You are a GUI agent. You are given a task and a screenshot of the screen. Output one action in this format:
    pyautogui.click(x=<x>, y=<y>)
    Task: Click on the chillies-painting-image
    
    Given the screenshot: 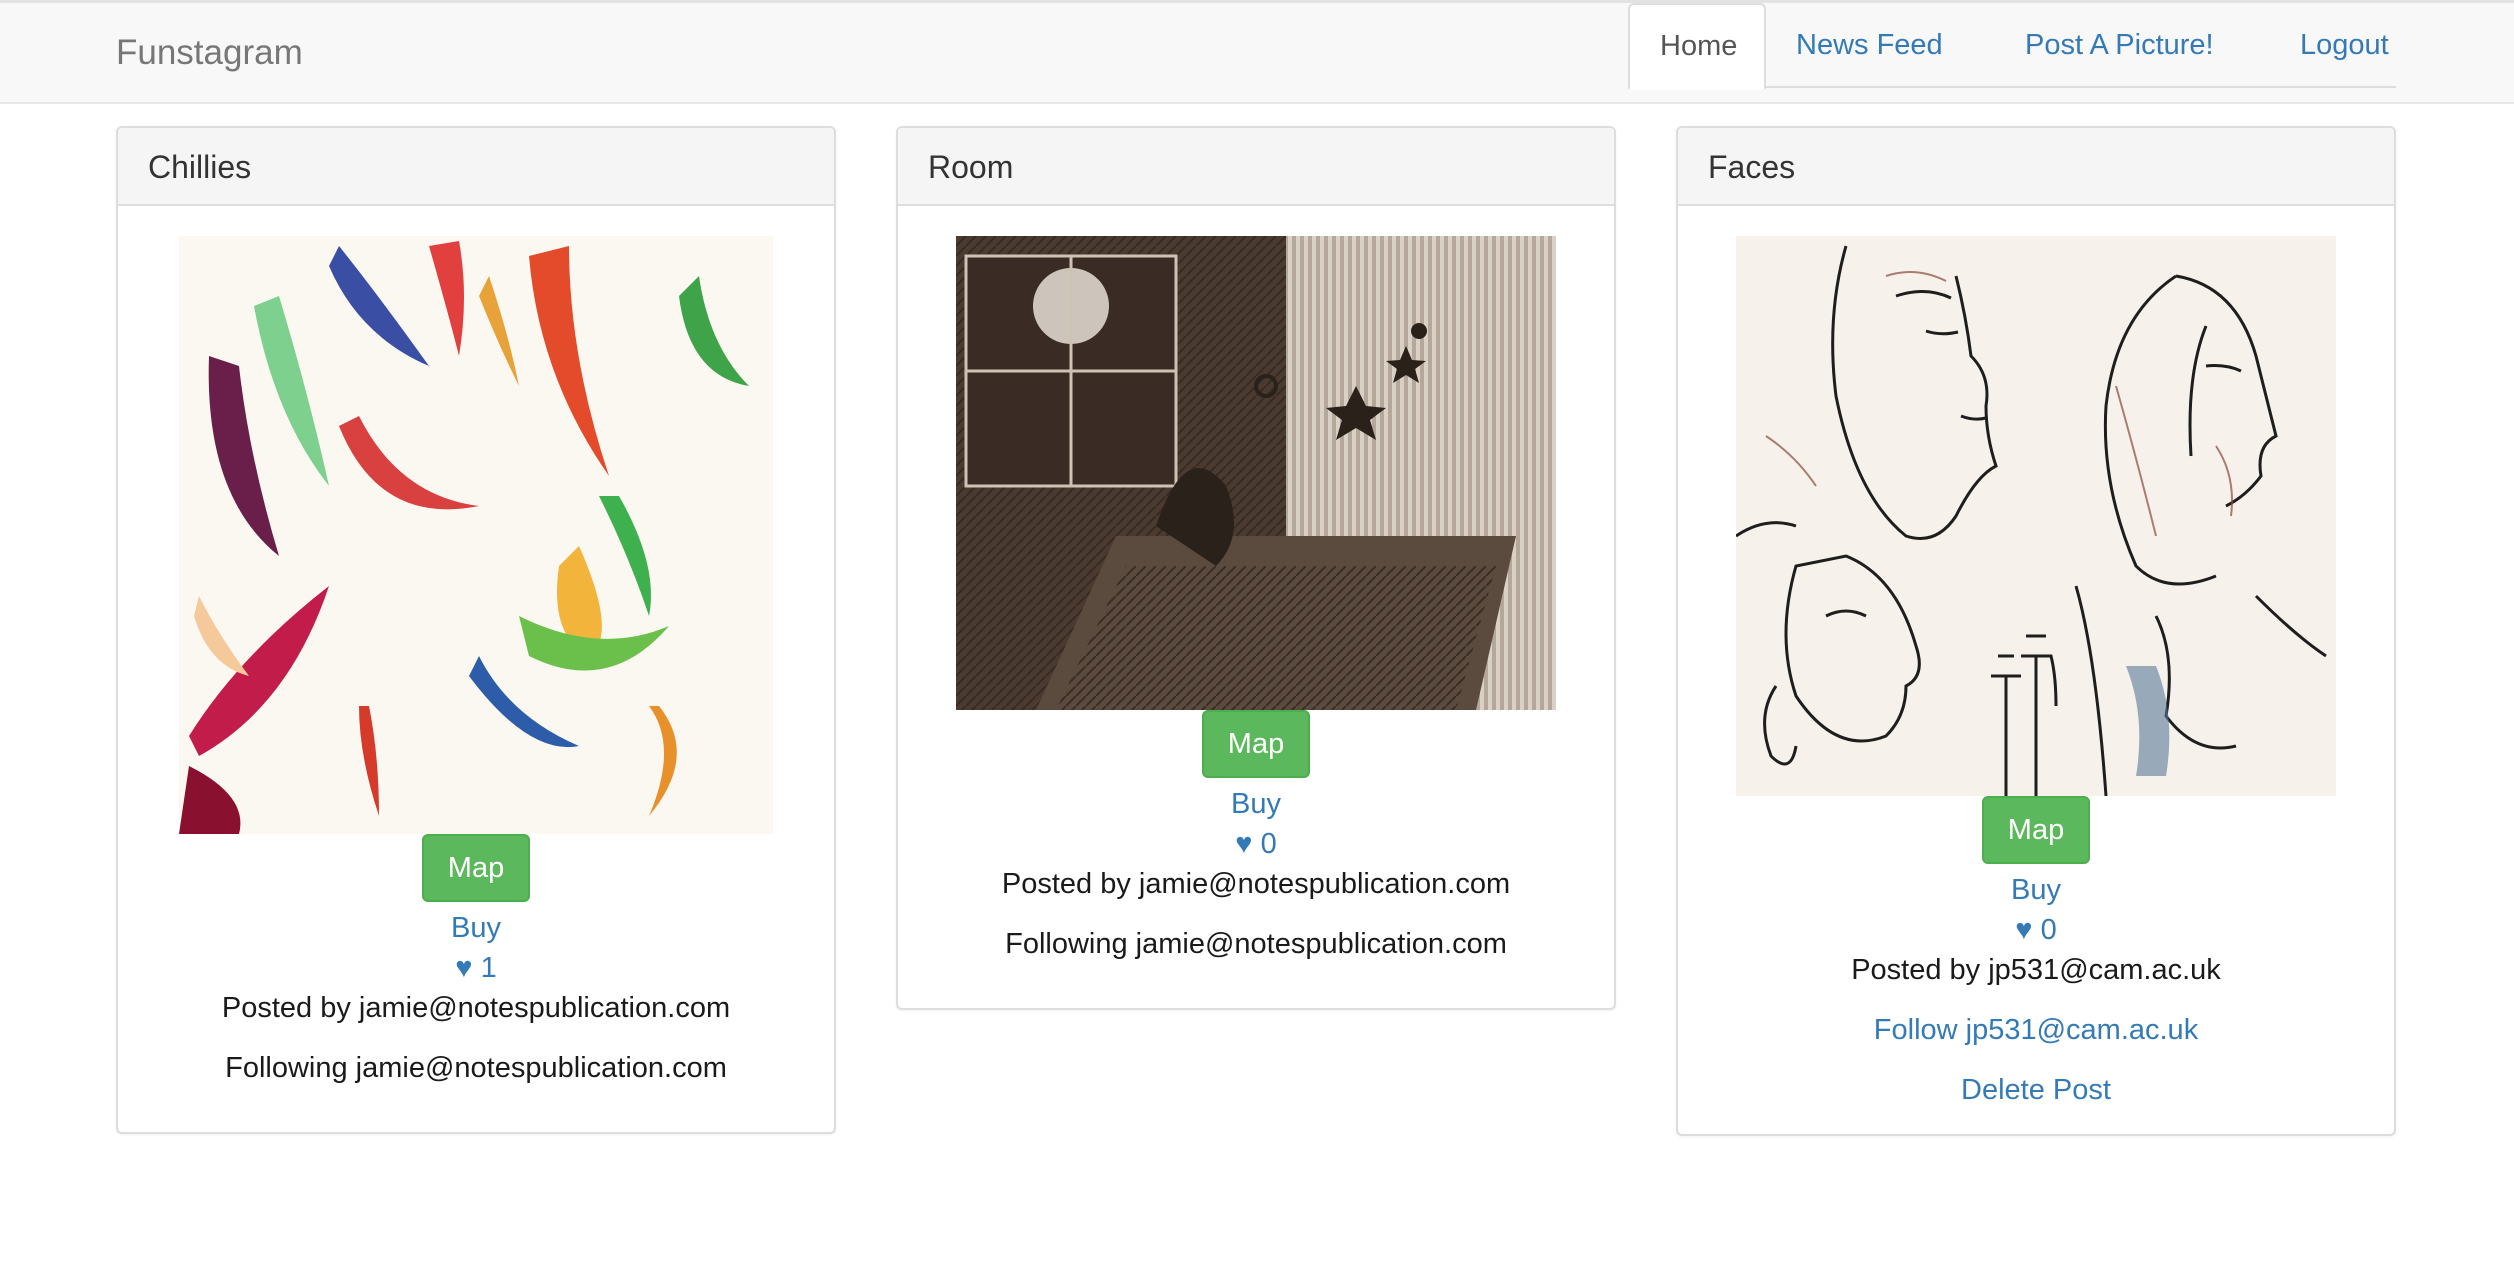 What is the action you would take?
    pyautogui.click(x=476, y=535)
    